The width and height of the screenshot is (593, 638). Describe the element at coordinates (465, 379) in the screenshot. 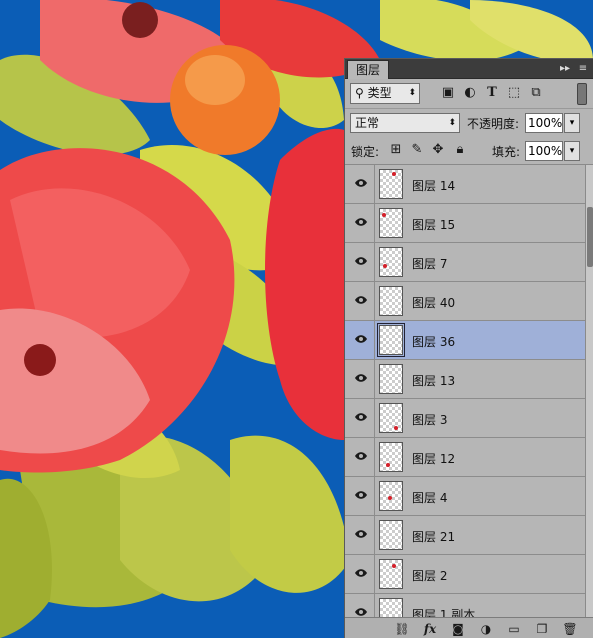

I see `layer-row: 图层 13` at that location.